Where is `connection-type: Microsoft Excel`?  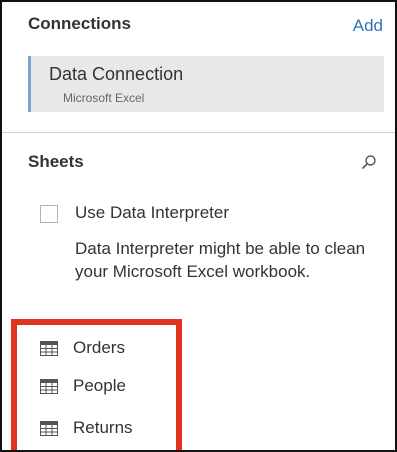
connection-type: Microsoft Excel is located at coordinates (104, 98).